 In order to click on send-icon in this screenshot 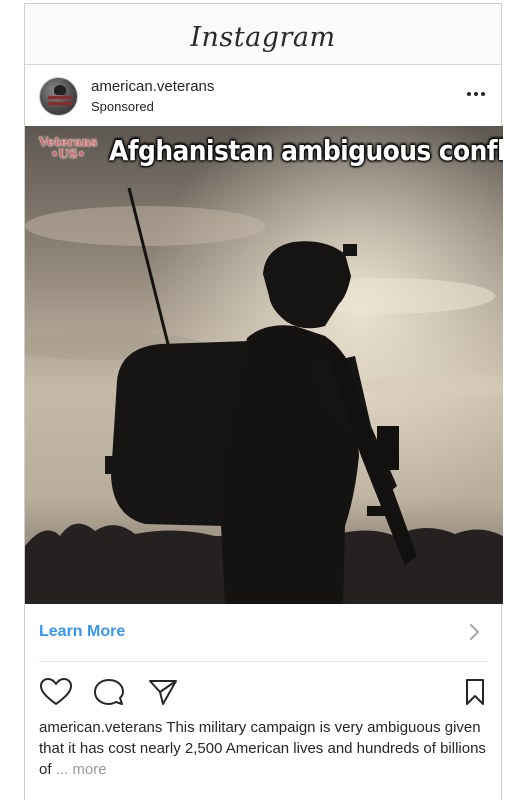, I will do `click(163, 692)`.